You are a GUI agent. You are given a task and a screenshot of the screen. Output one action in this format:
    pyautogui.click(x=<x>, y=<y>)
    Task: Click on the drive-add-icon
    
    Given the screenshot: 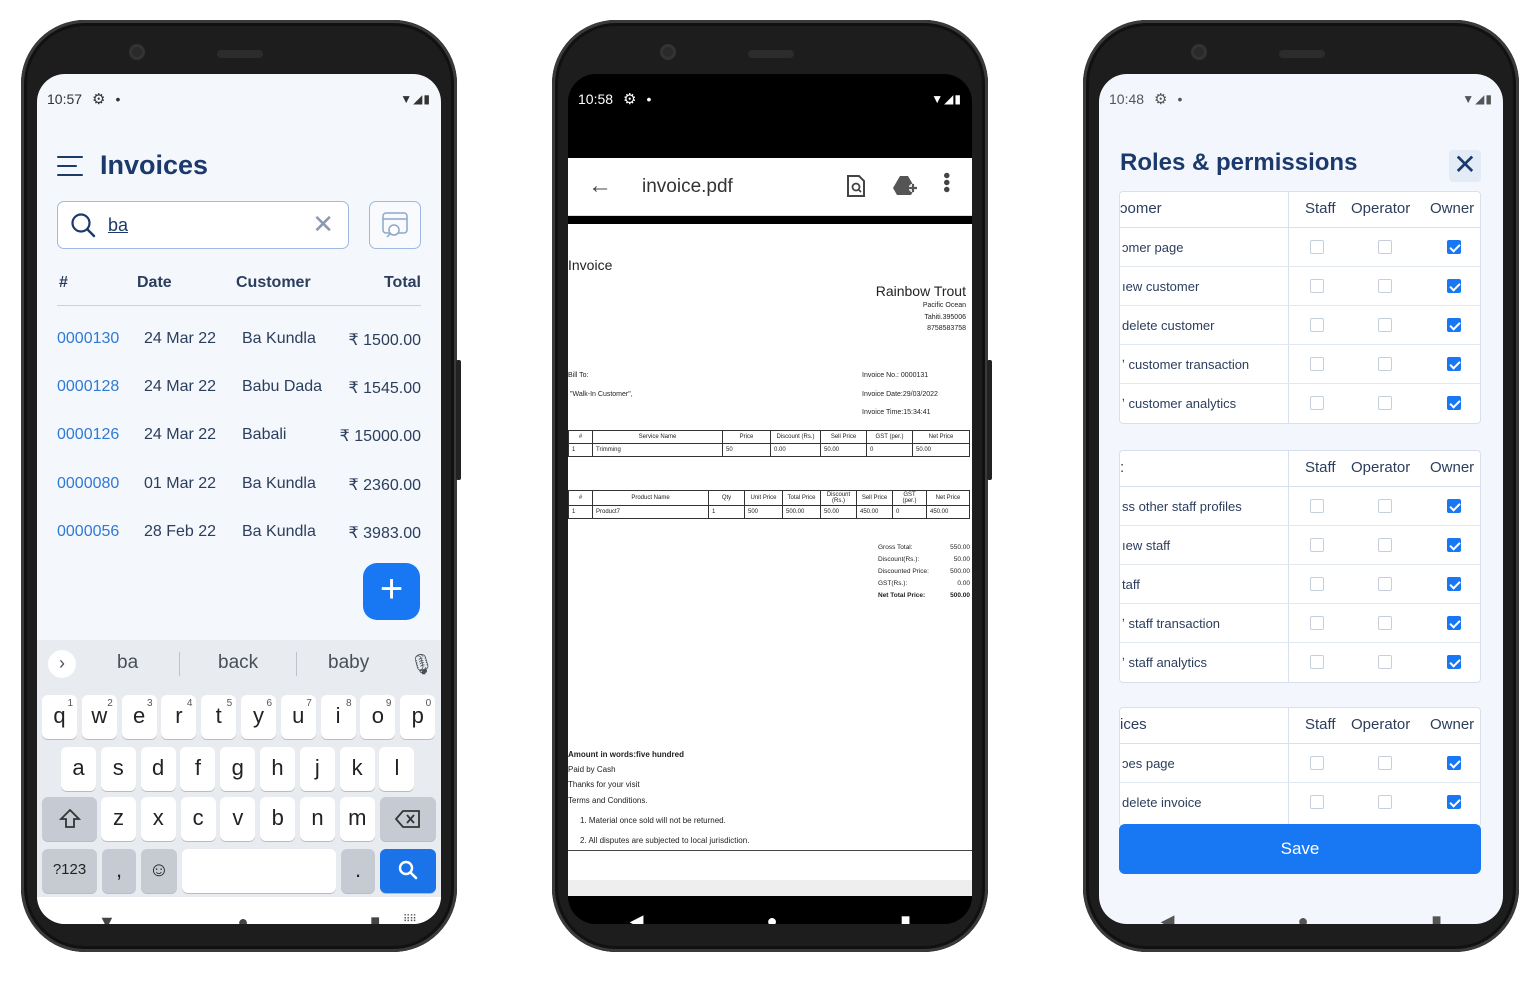 What is the action you would take?
    pyautogui.click(x=905, y=186)
    